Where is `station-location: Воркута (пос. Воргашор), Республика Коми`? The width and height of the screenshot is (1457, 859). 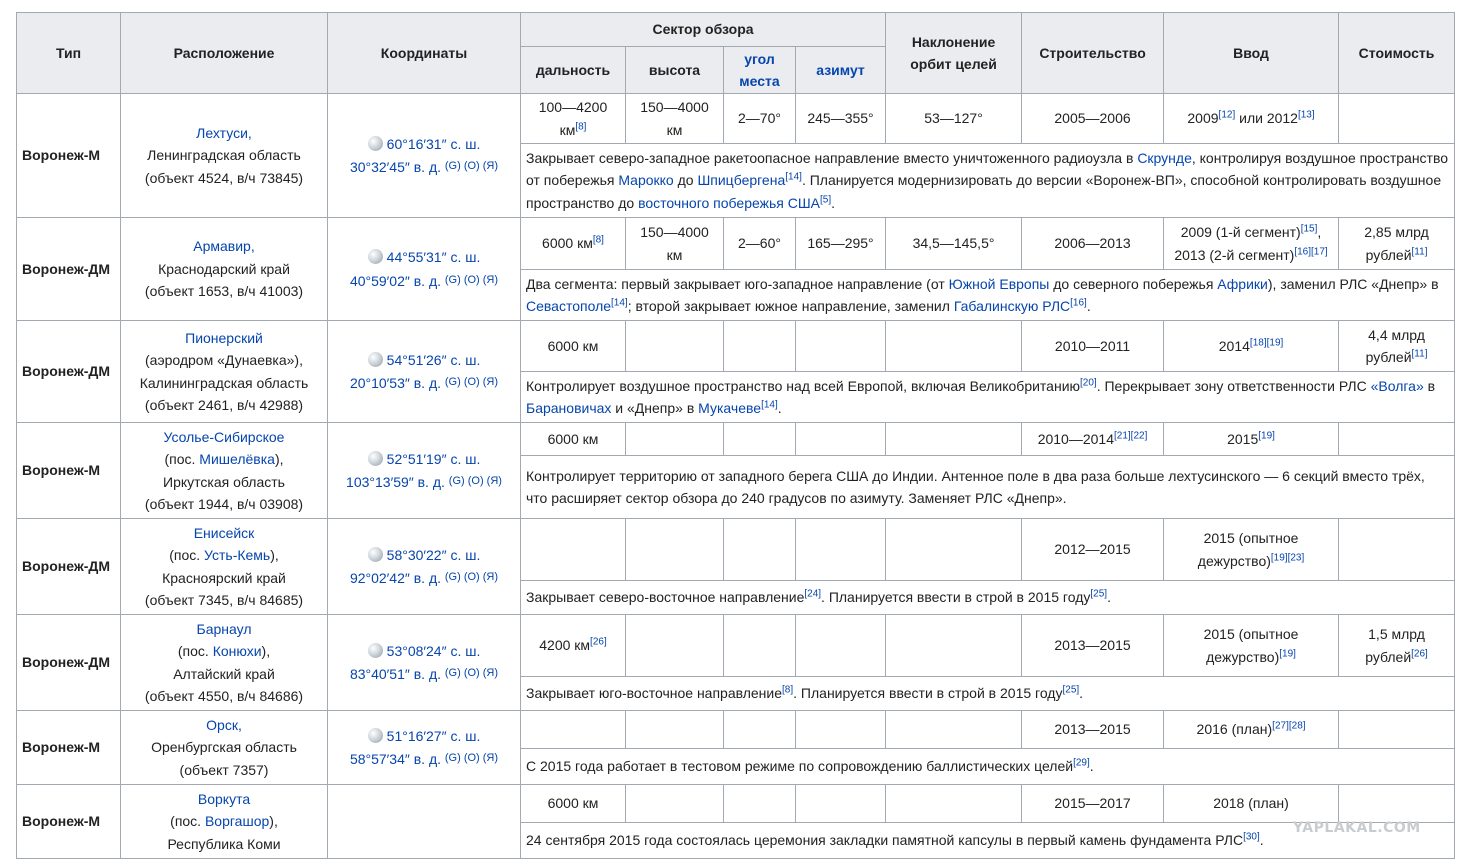 station-location: Воркута (пос. Воргашор), Республика Коми is located at coordinates (224, 821).